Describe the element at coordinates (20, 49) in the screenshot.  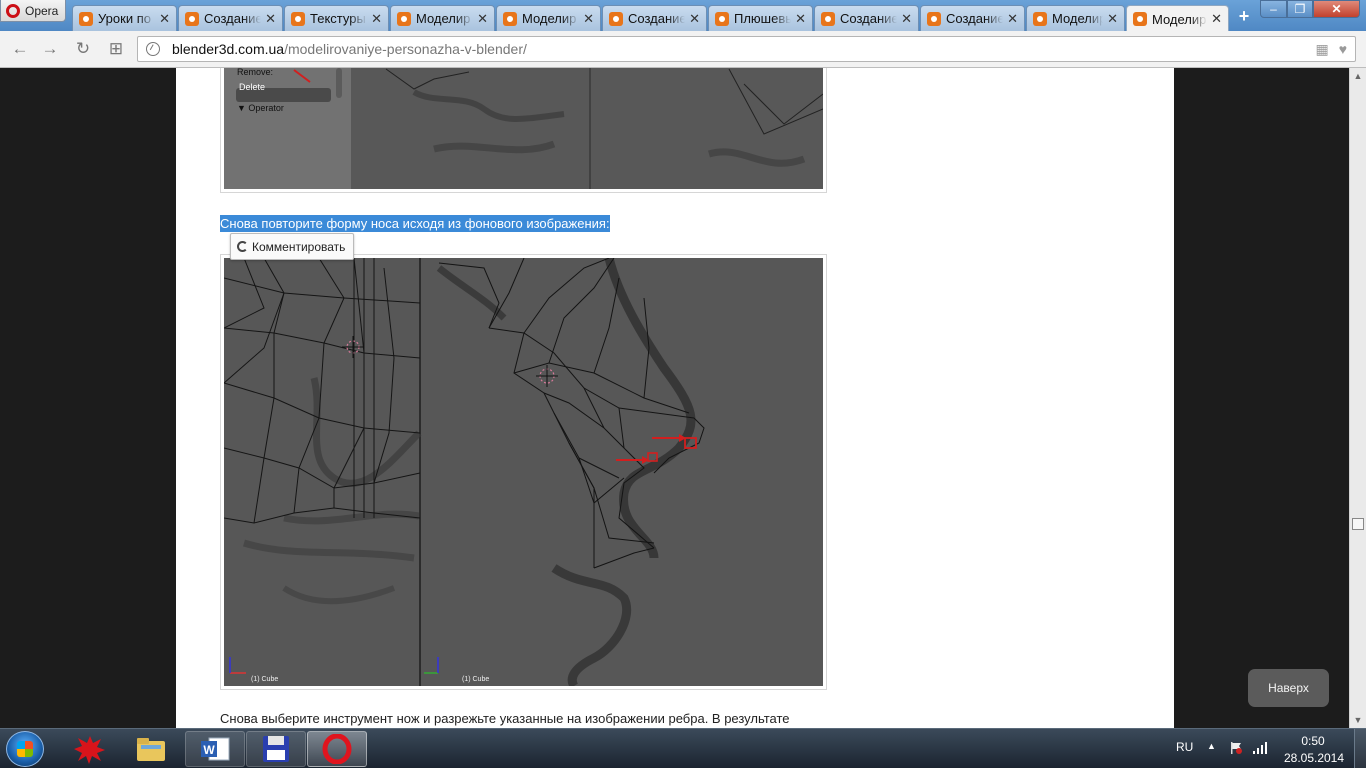
I see `back-button: ←` at that location.